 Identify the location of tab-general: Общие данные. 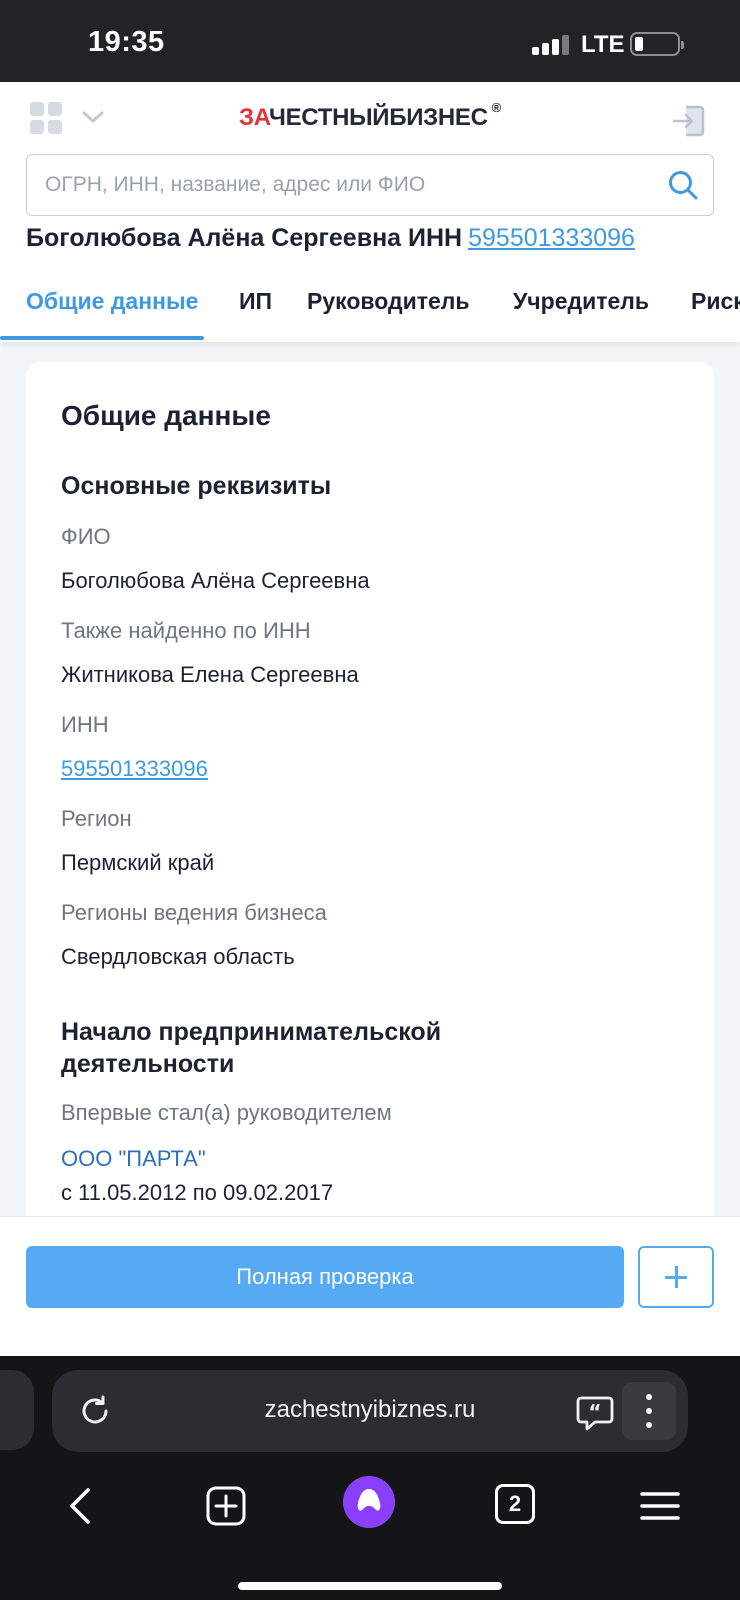
(112, 301).